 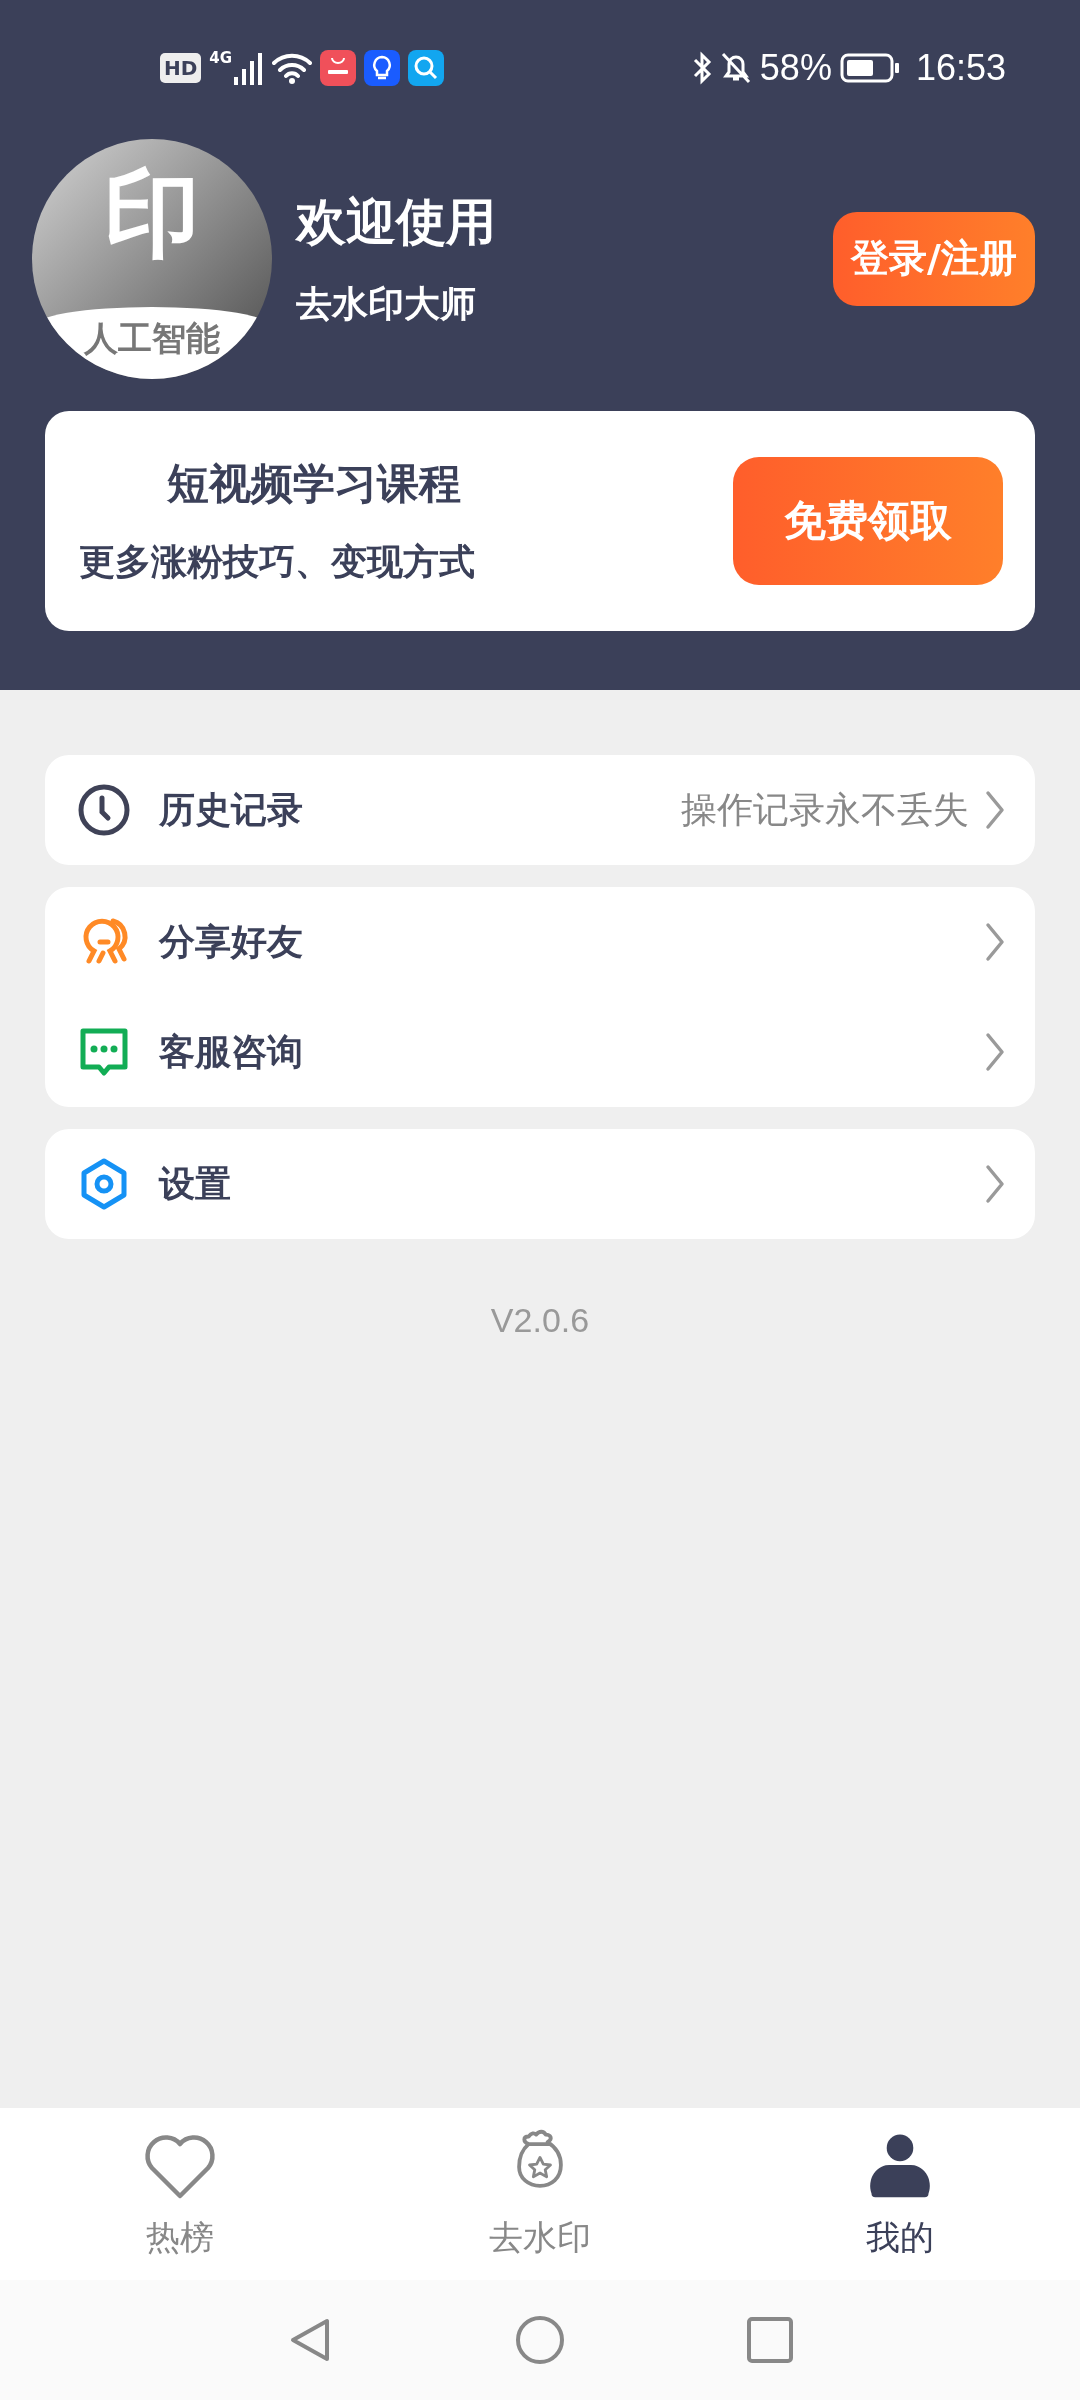 I want to click on tab: 我的, so click(x=900, y=2194).